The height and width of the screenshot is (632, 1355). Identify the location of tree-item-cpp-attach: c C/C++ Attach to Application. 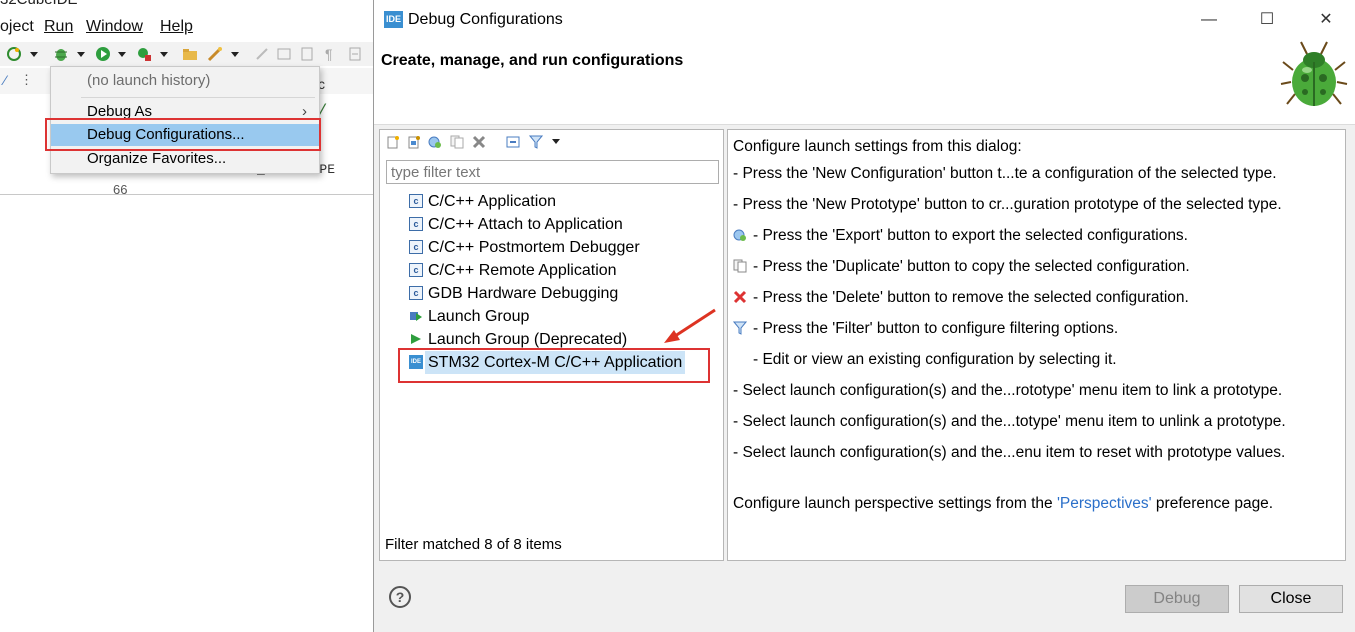
(561, 224).